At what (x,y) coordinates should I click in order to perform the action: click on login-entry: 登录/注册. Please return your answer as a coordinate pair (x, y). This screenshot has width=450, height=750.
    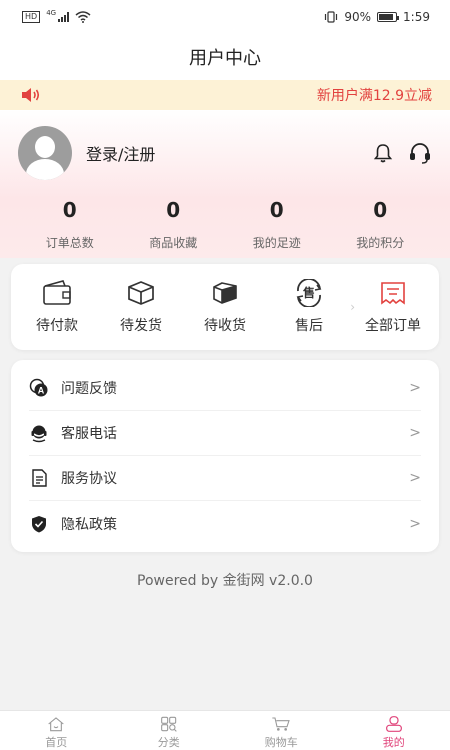
    Looking at the image, I should click on (86, 153).